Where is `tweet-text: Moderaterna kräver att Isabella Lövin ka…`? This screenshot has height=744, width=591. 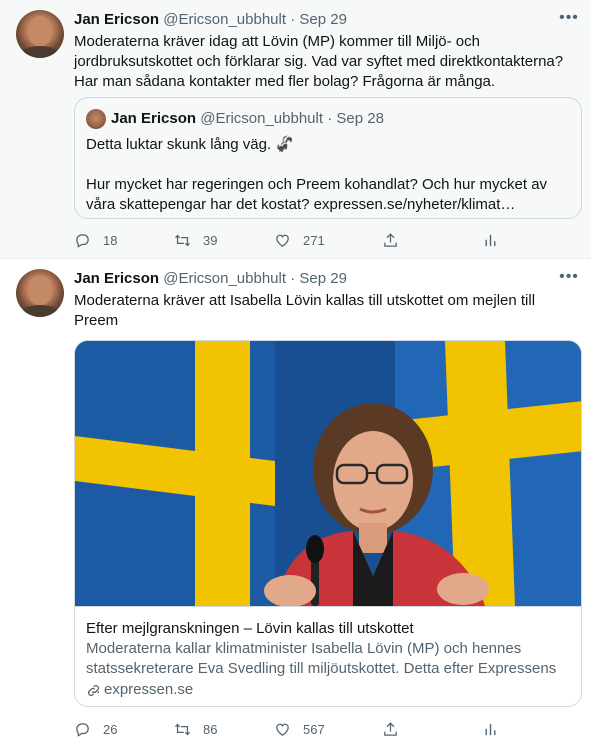 tweet-text: Moderaterna kräver att Isabella Lövin ka… is located at coordinates (305, 310).